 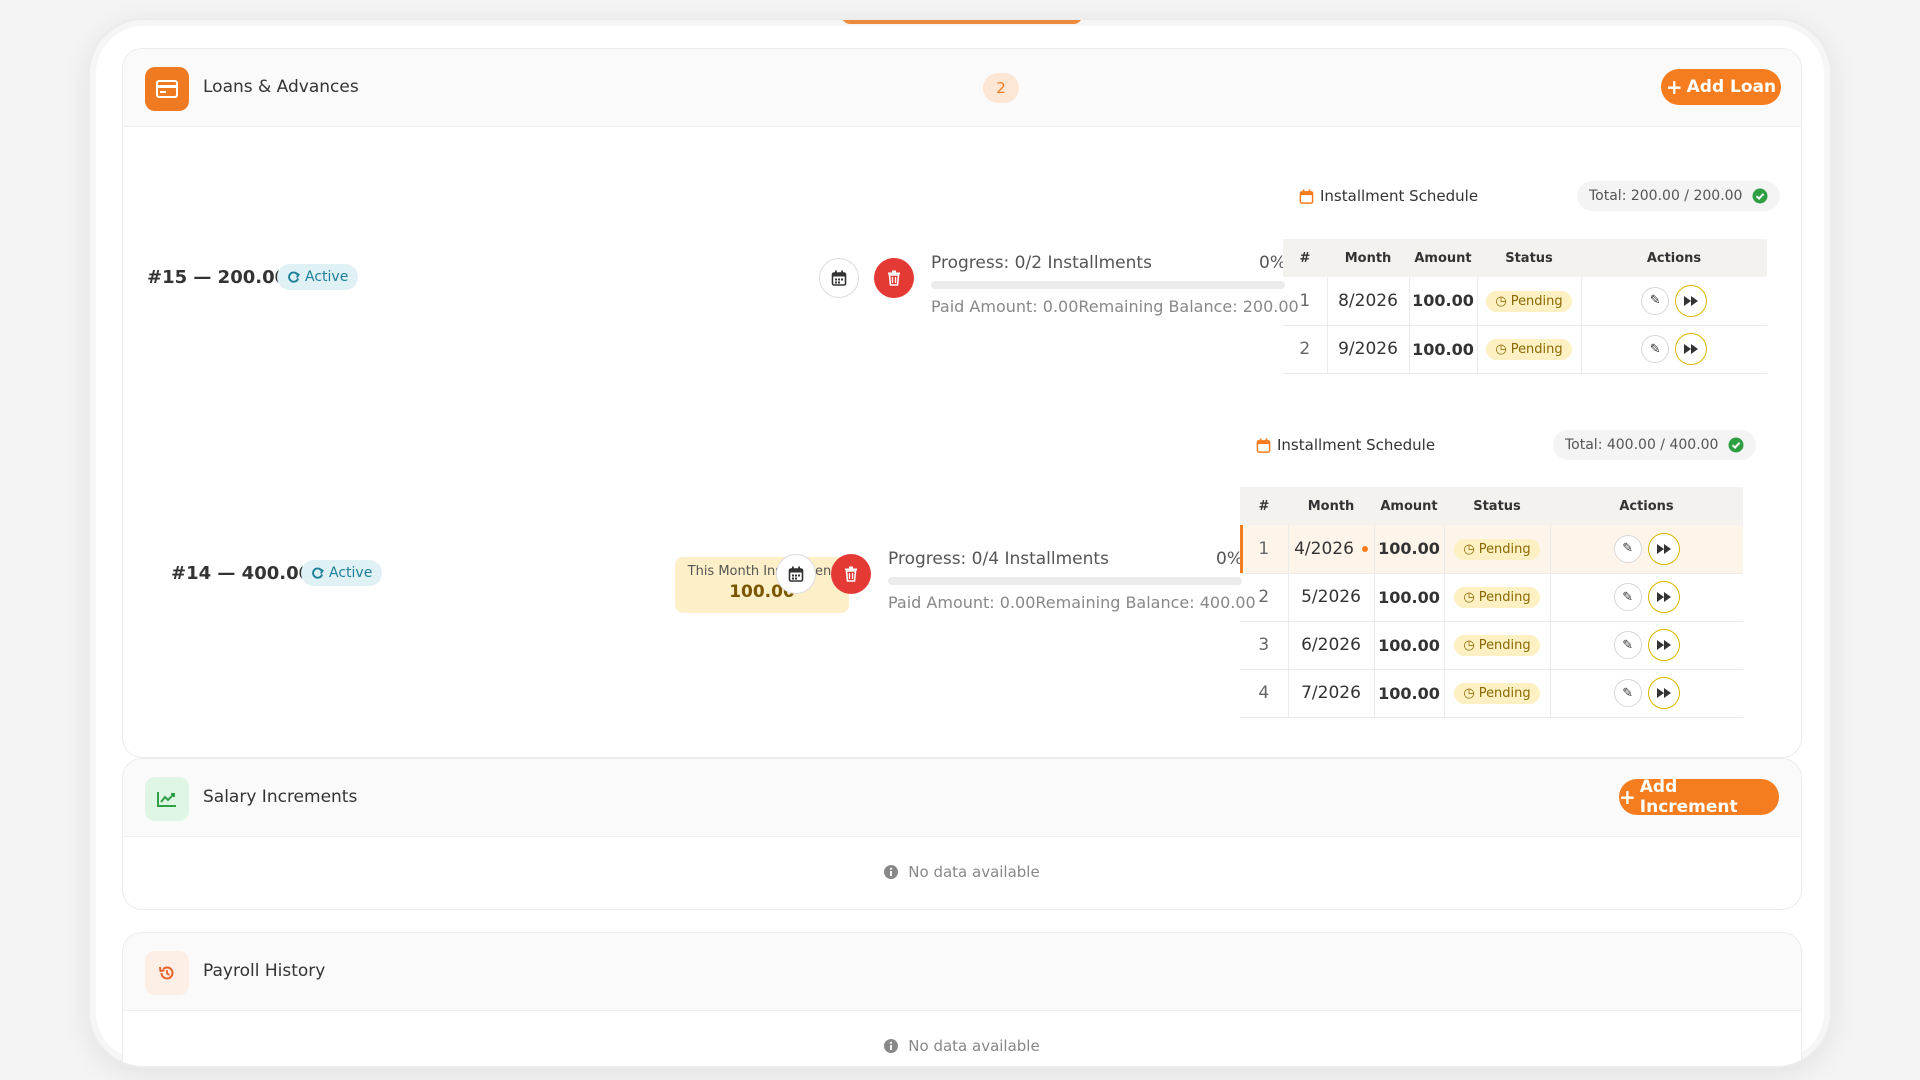 What do you see at coordinates (962, 88) in the screenshot?
I see `loans-card-header: Loans & Advances 2 + Add Loan` at bounding box center [962, 88].